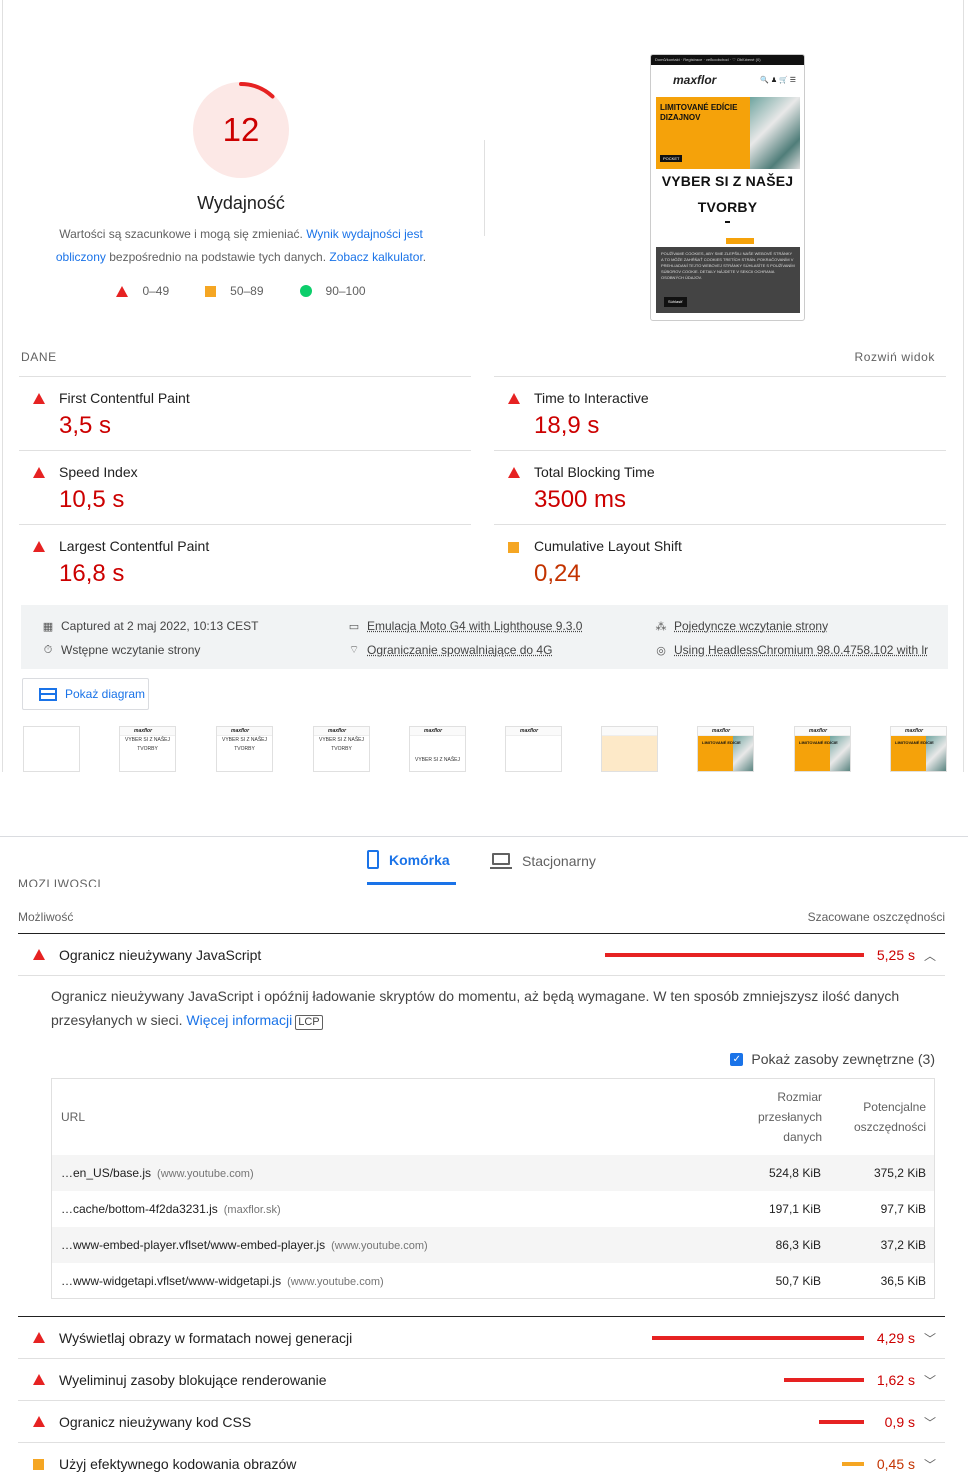 This screenshot has height=1481, width=968. Describe the element at coordinates (671, 158) in the screenshot. I see `shot-banner-button: POCKET` at that location.